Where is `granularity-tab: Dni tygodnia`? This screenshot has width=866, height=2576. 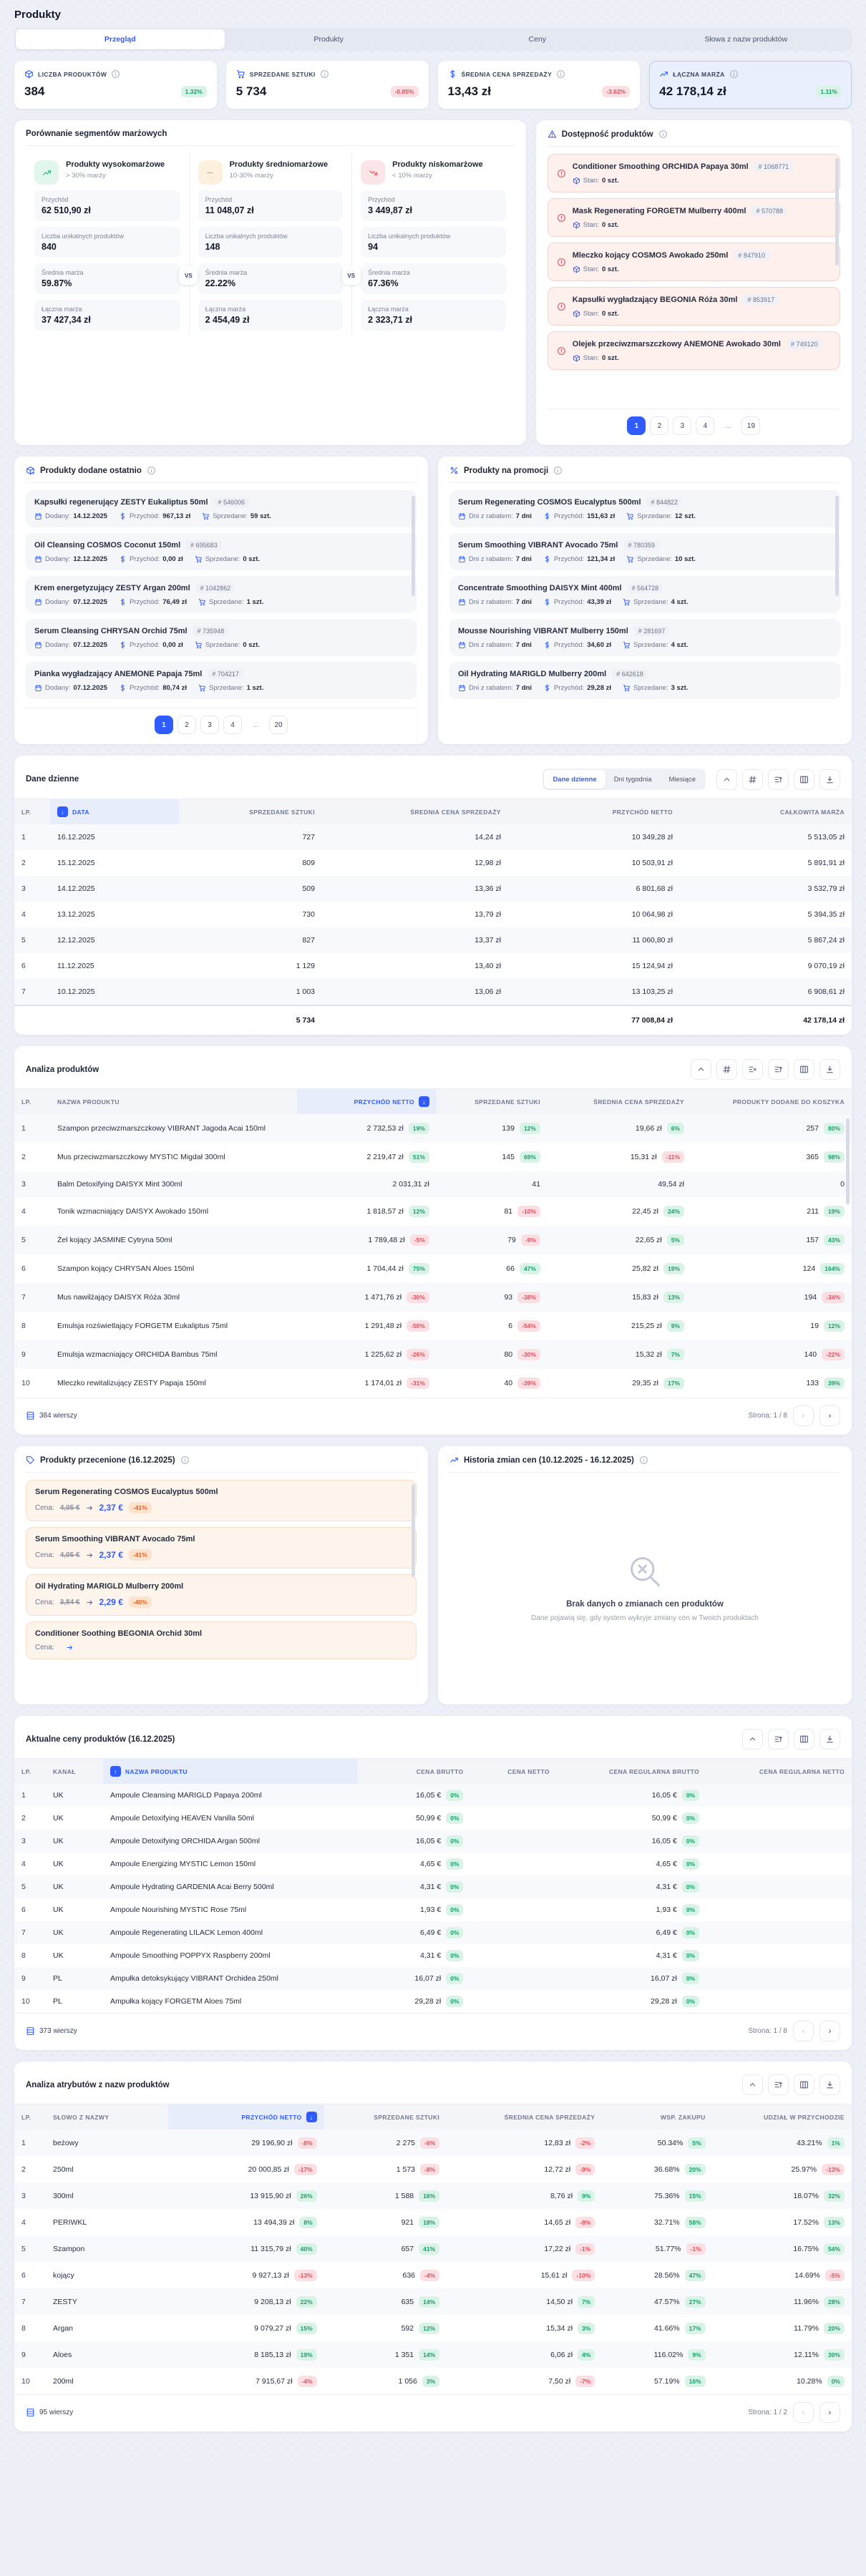 granularity-tab: Dni tygodnia is located at coordinates (633, 779).